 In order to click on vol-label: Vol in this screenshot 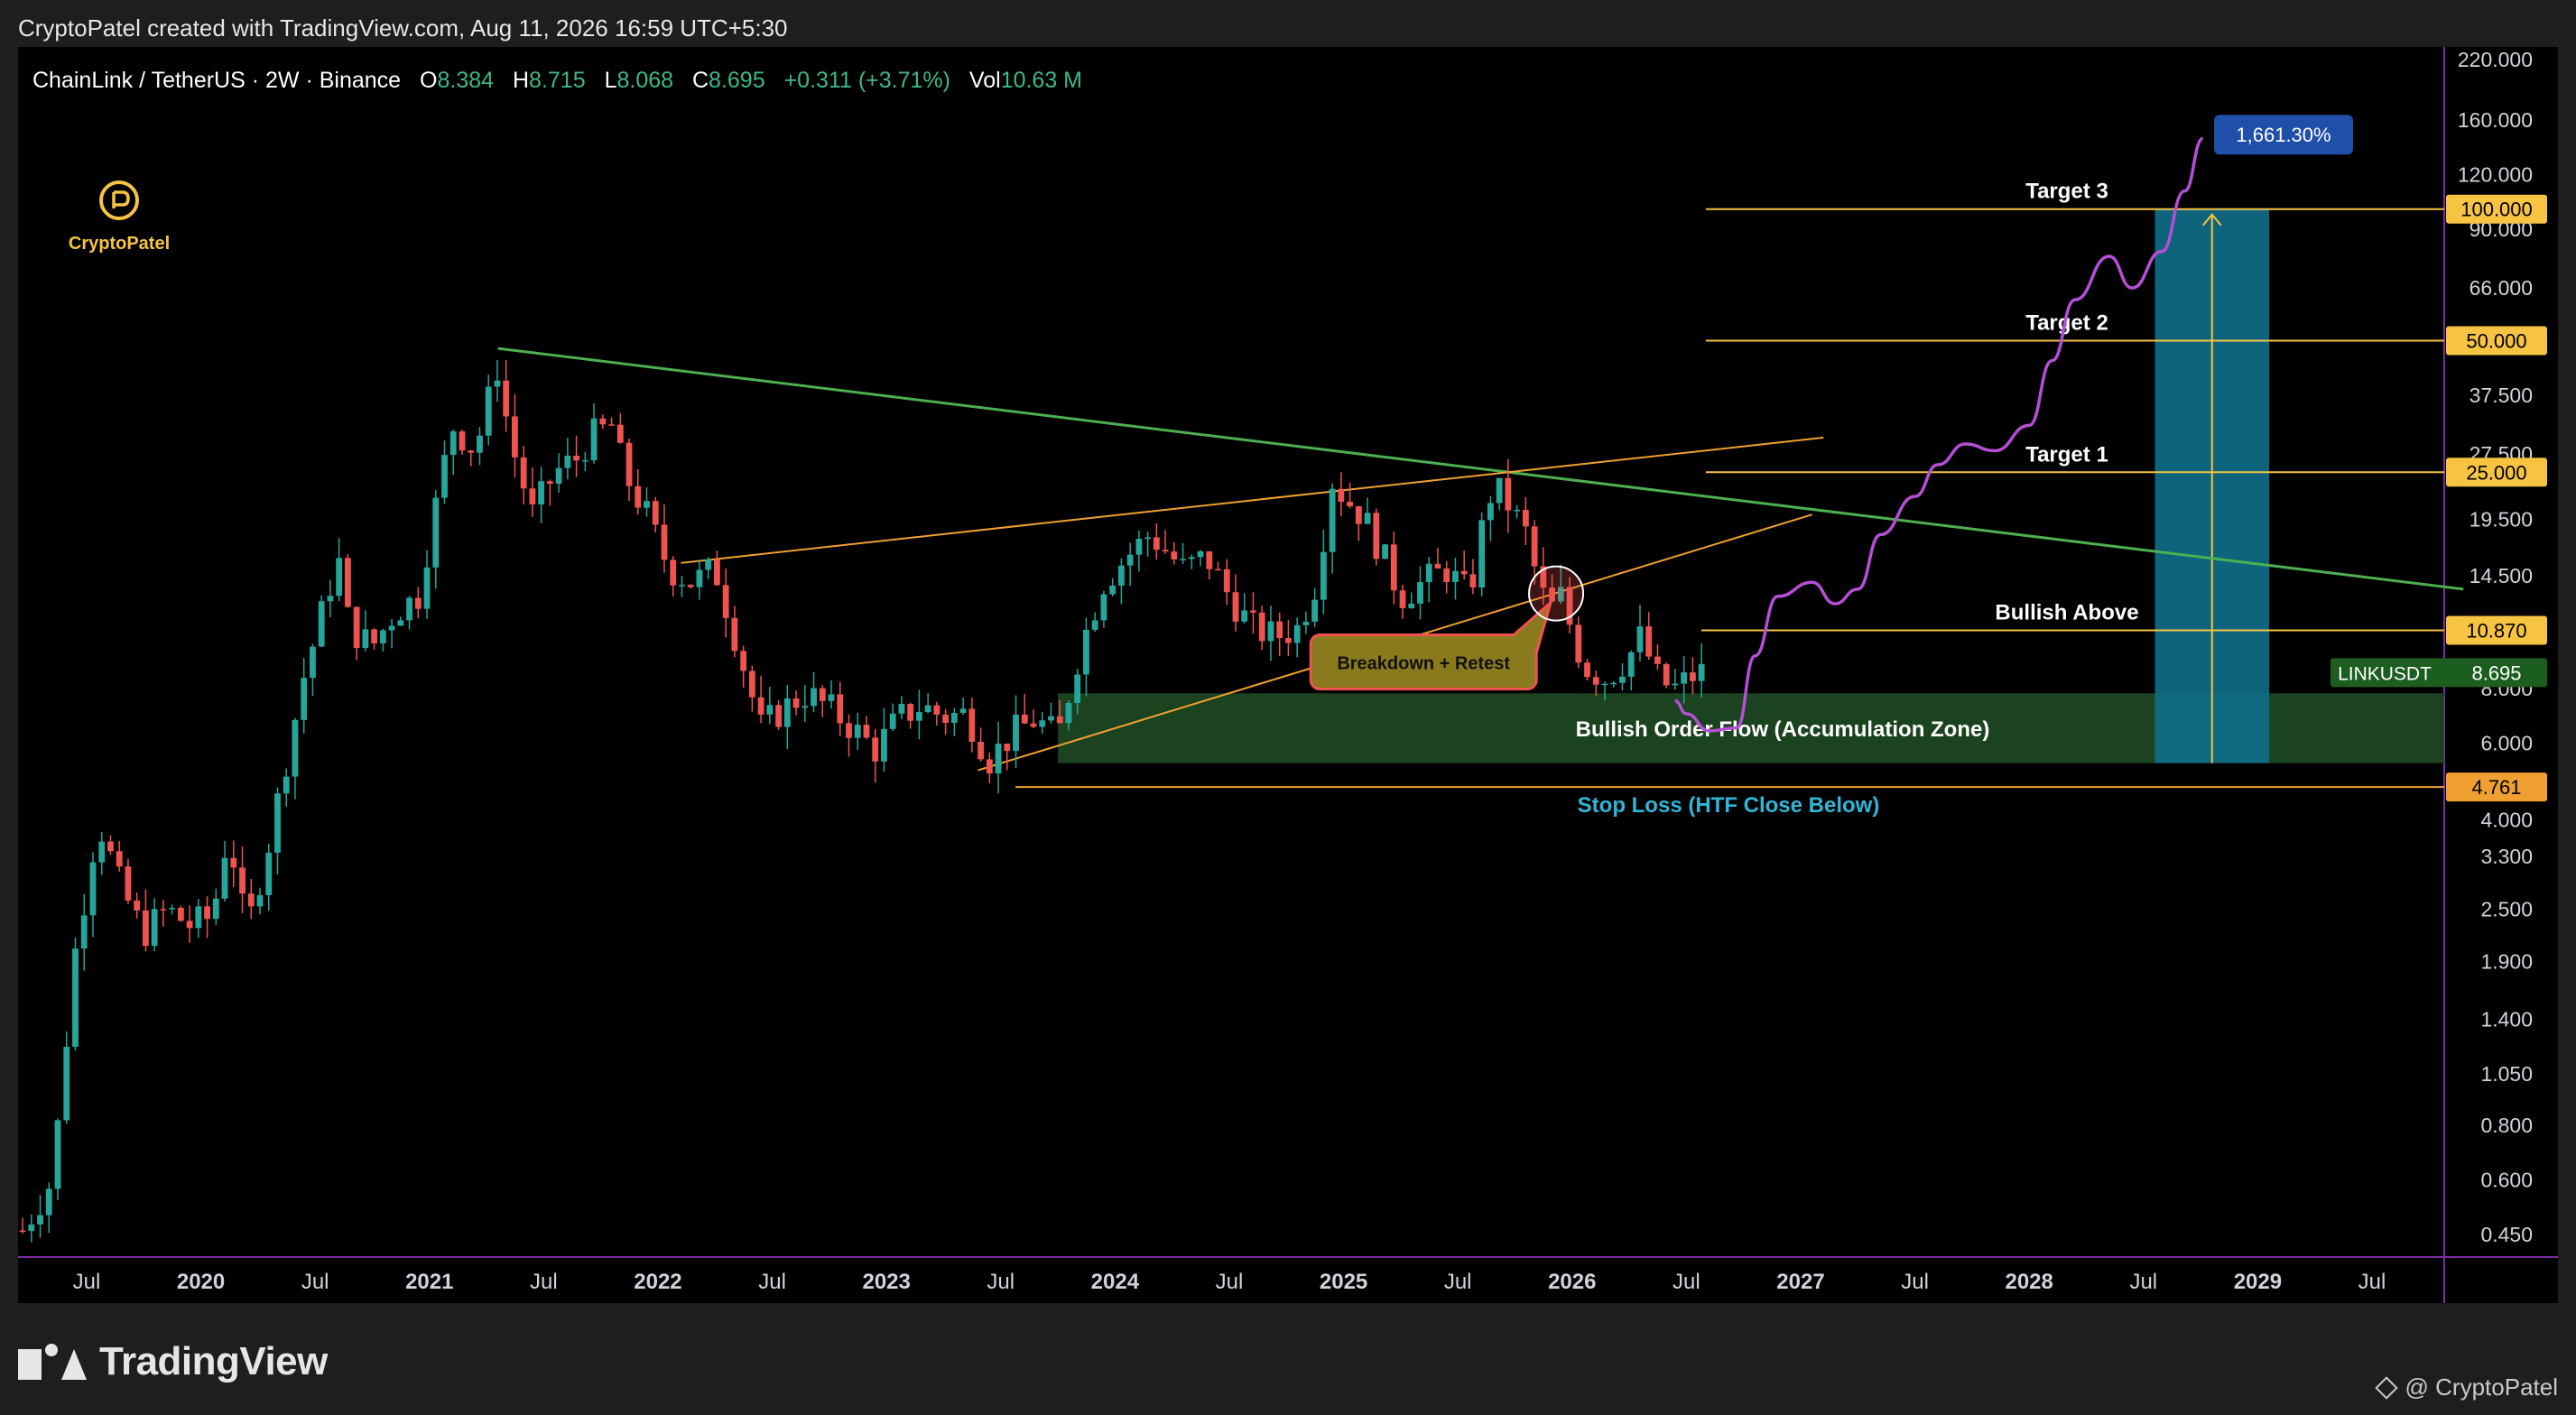, I will do `click(985, 80)`.